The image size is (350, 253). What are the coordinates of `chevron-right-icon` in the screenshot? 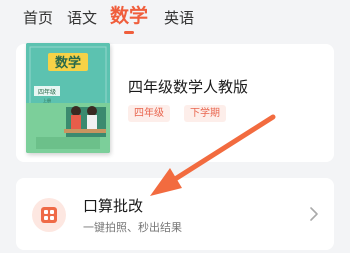 It's located at (314, 214).